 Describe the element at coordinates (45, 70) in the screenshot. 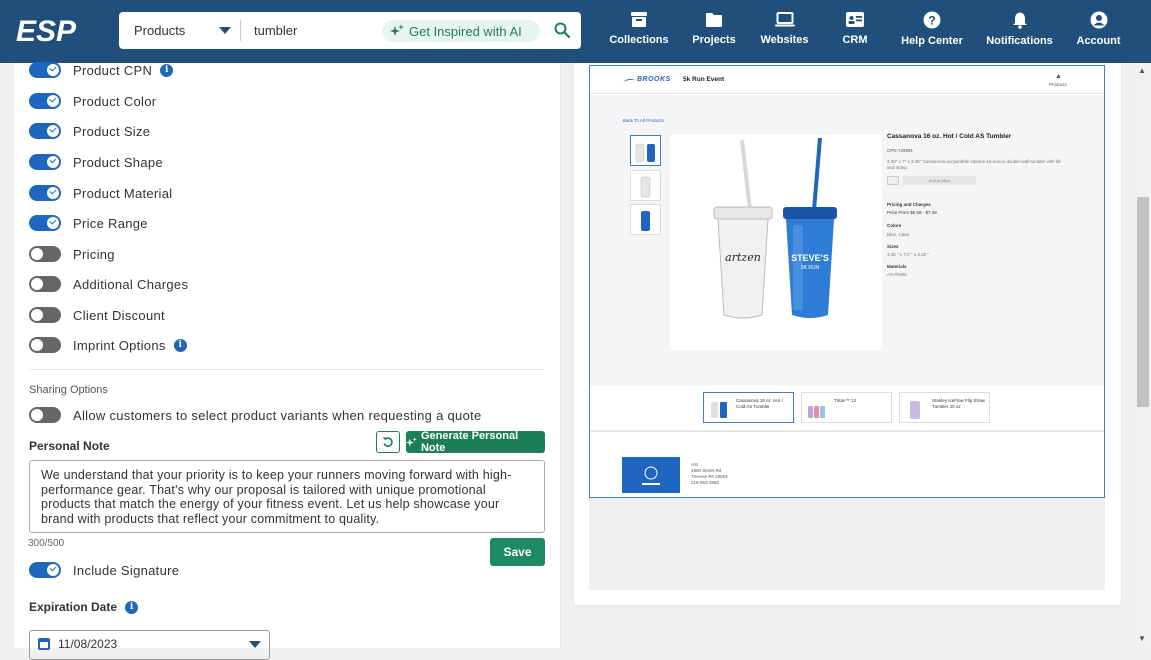

I see `toggle-product-cpn` at that location.